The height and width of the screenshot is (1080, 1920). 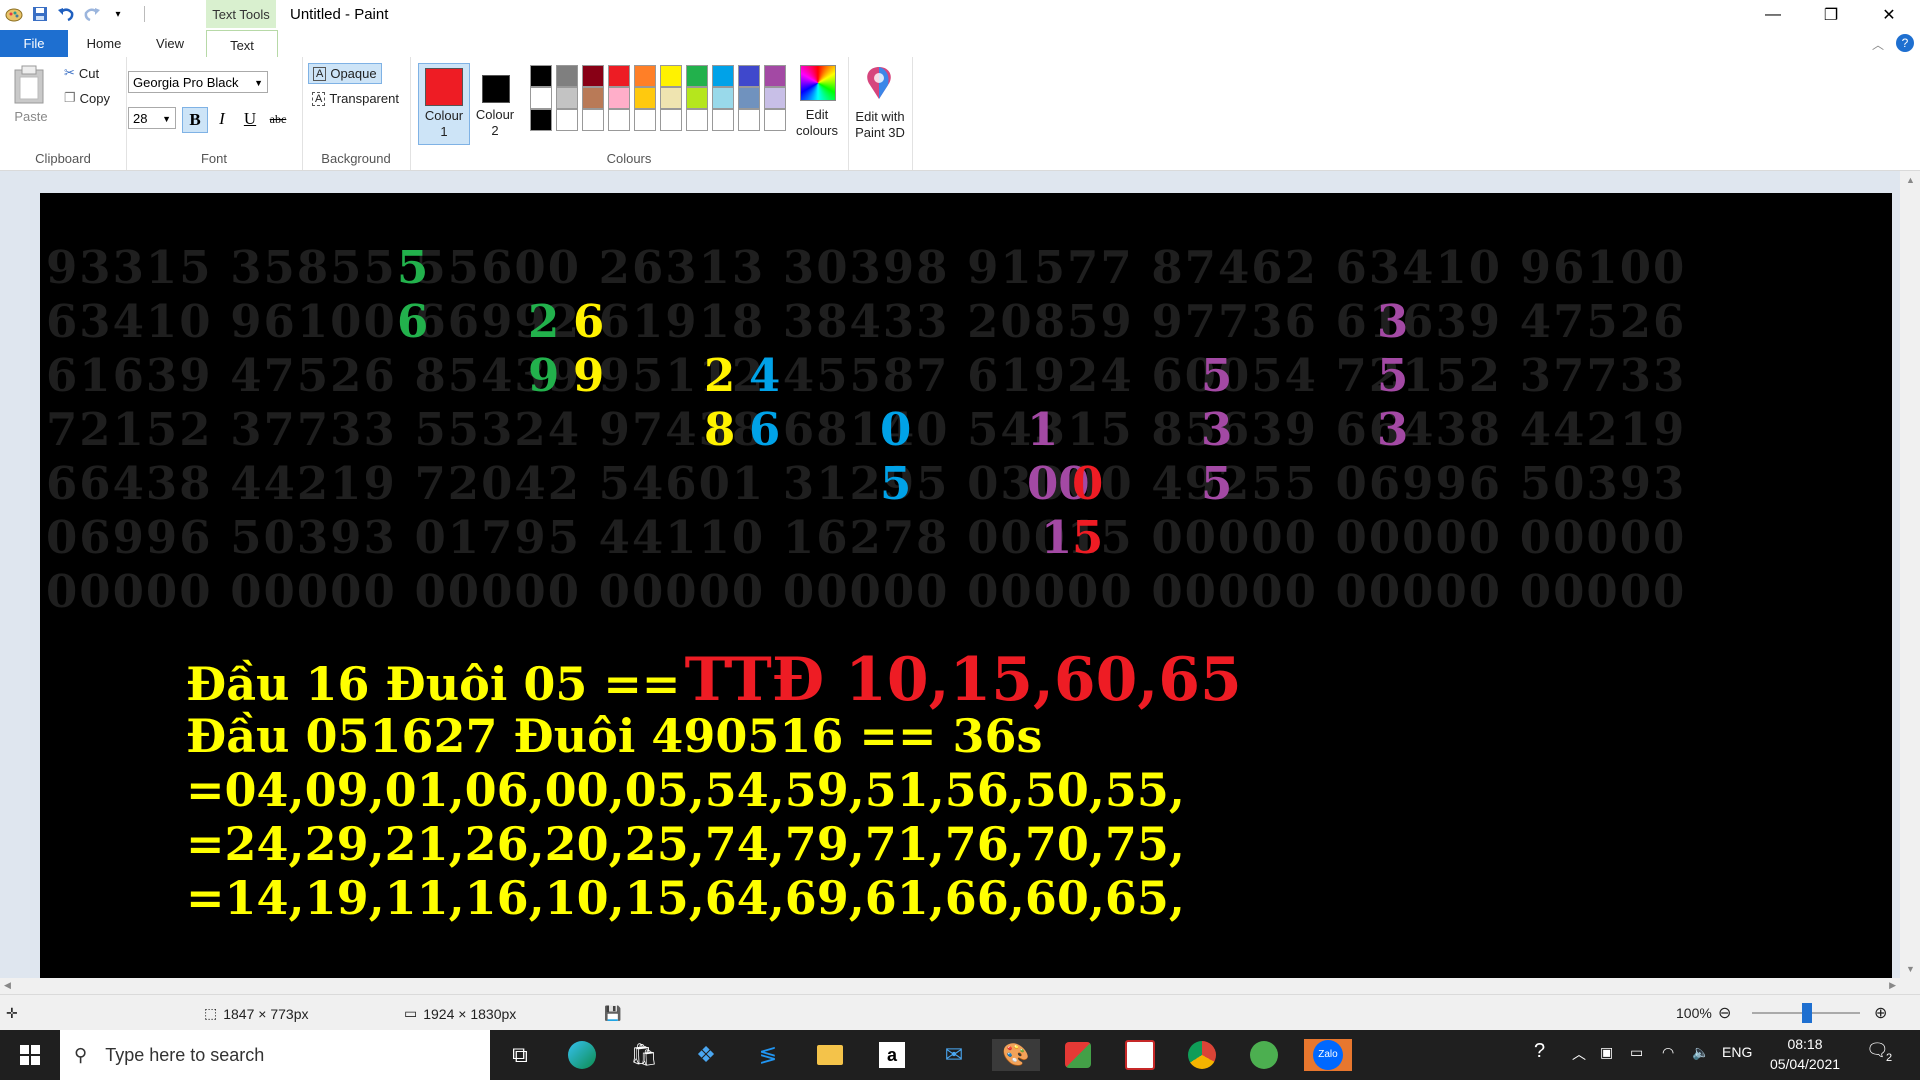 What do you see at coordinates (222, 119) in the screenshot?
I see `italic-button: I` at bounding box center [222, 119].